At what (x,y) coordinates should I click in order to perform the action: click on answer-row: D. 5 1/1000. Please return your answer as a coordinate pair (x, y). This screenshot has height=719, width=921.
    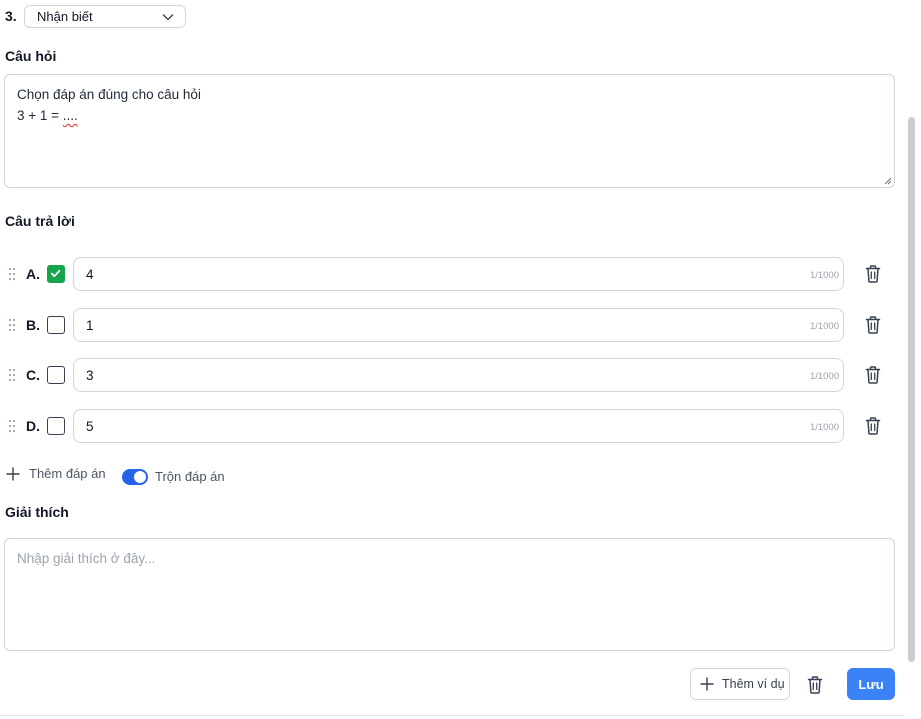
    Looking at the image, I should click on (450, 426).